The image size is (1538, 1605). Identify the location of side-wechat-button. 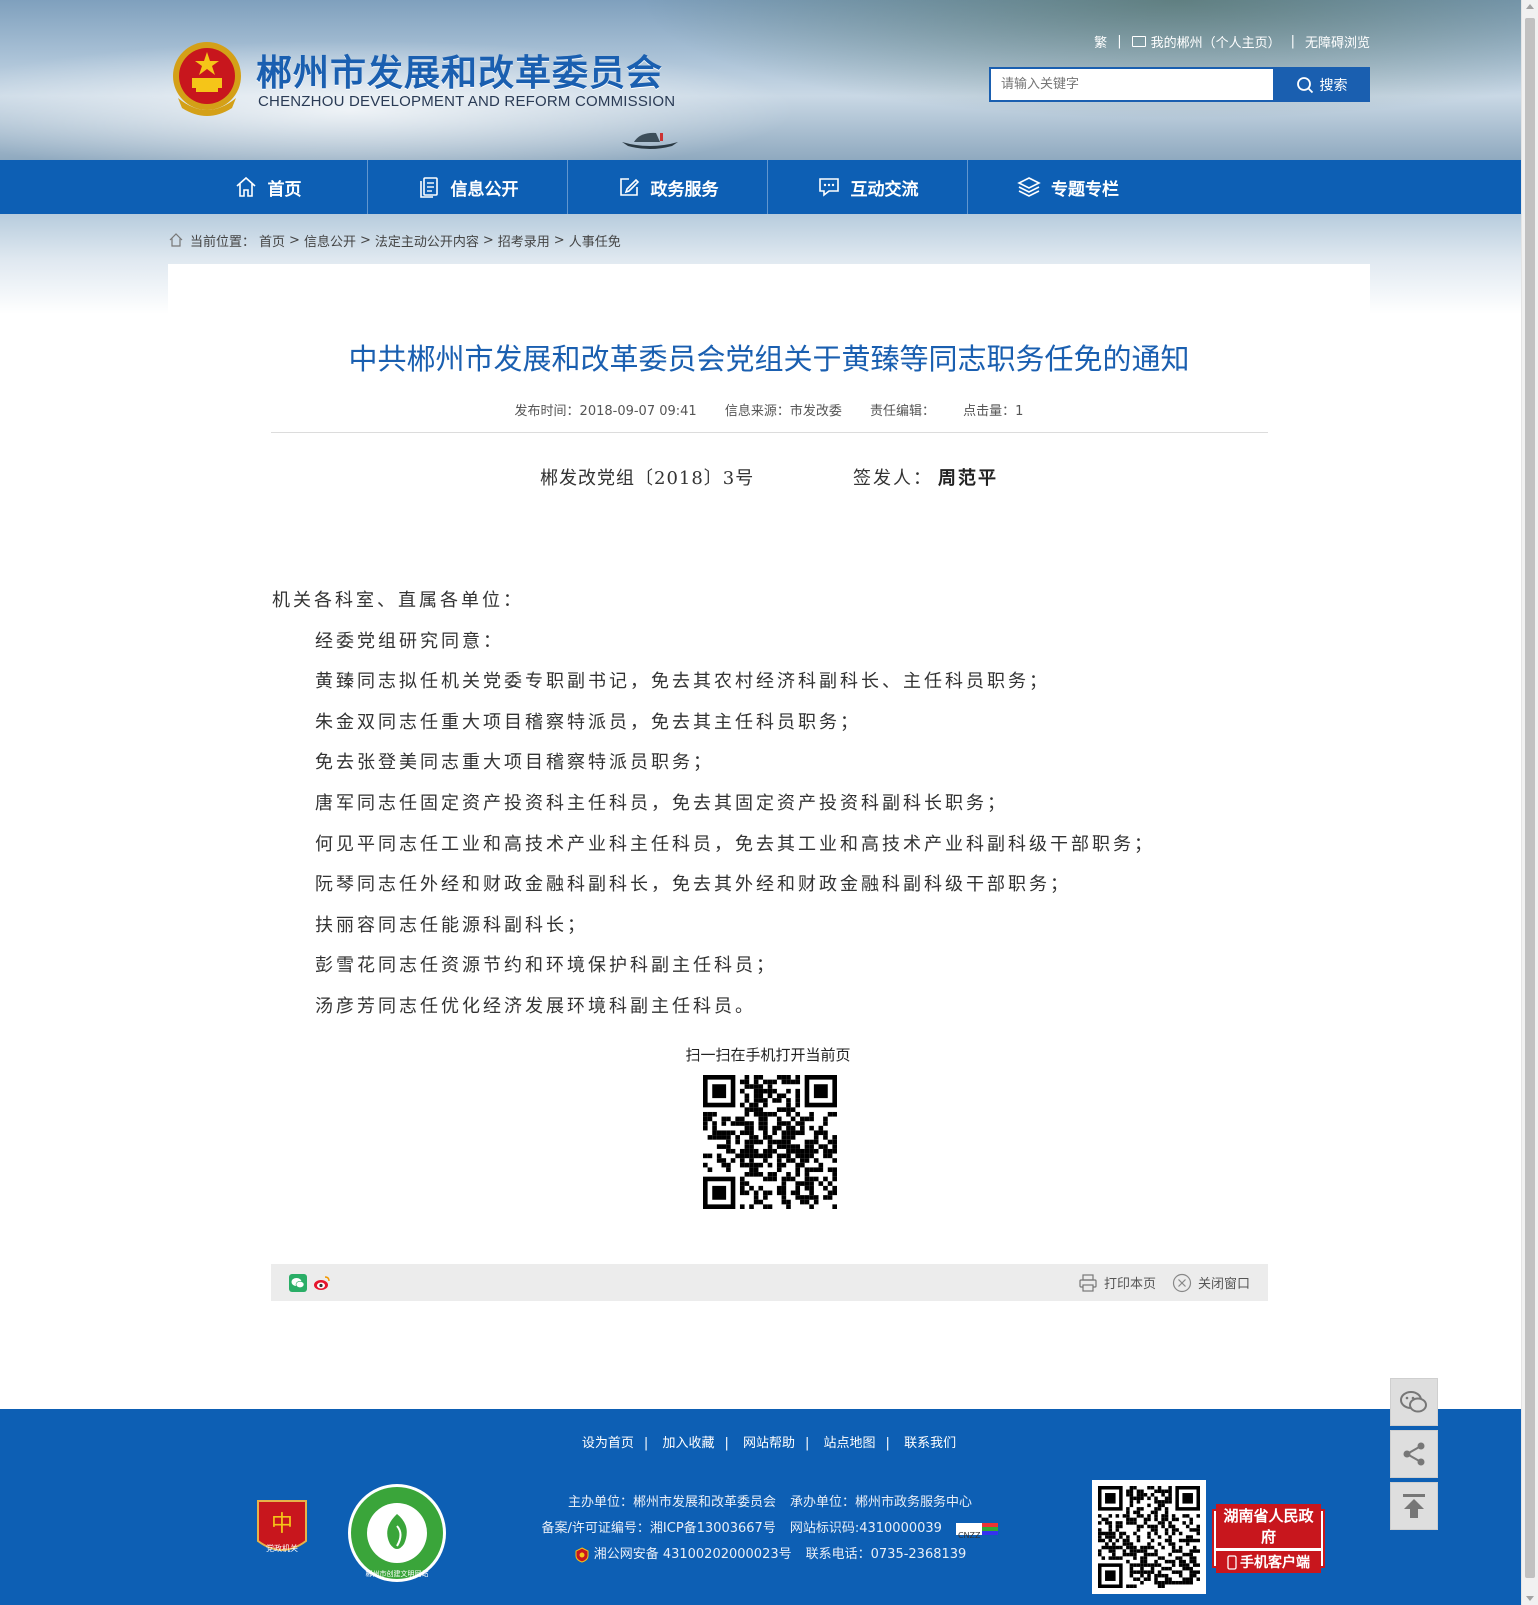
(1414, 1402).